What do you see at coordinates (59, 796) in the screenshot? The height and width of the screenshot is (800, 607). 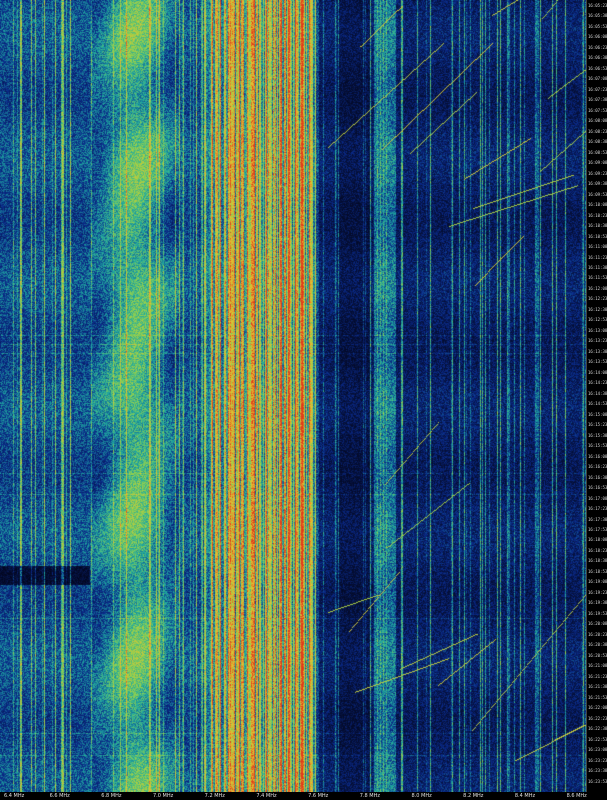 I see `frequency-tick-label: 6.6 MHz` at bounding box center [59, 796].